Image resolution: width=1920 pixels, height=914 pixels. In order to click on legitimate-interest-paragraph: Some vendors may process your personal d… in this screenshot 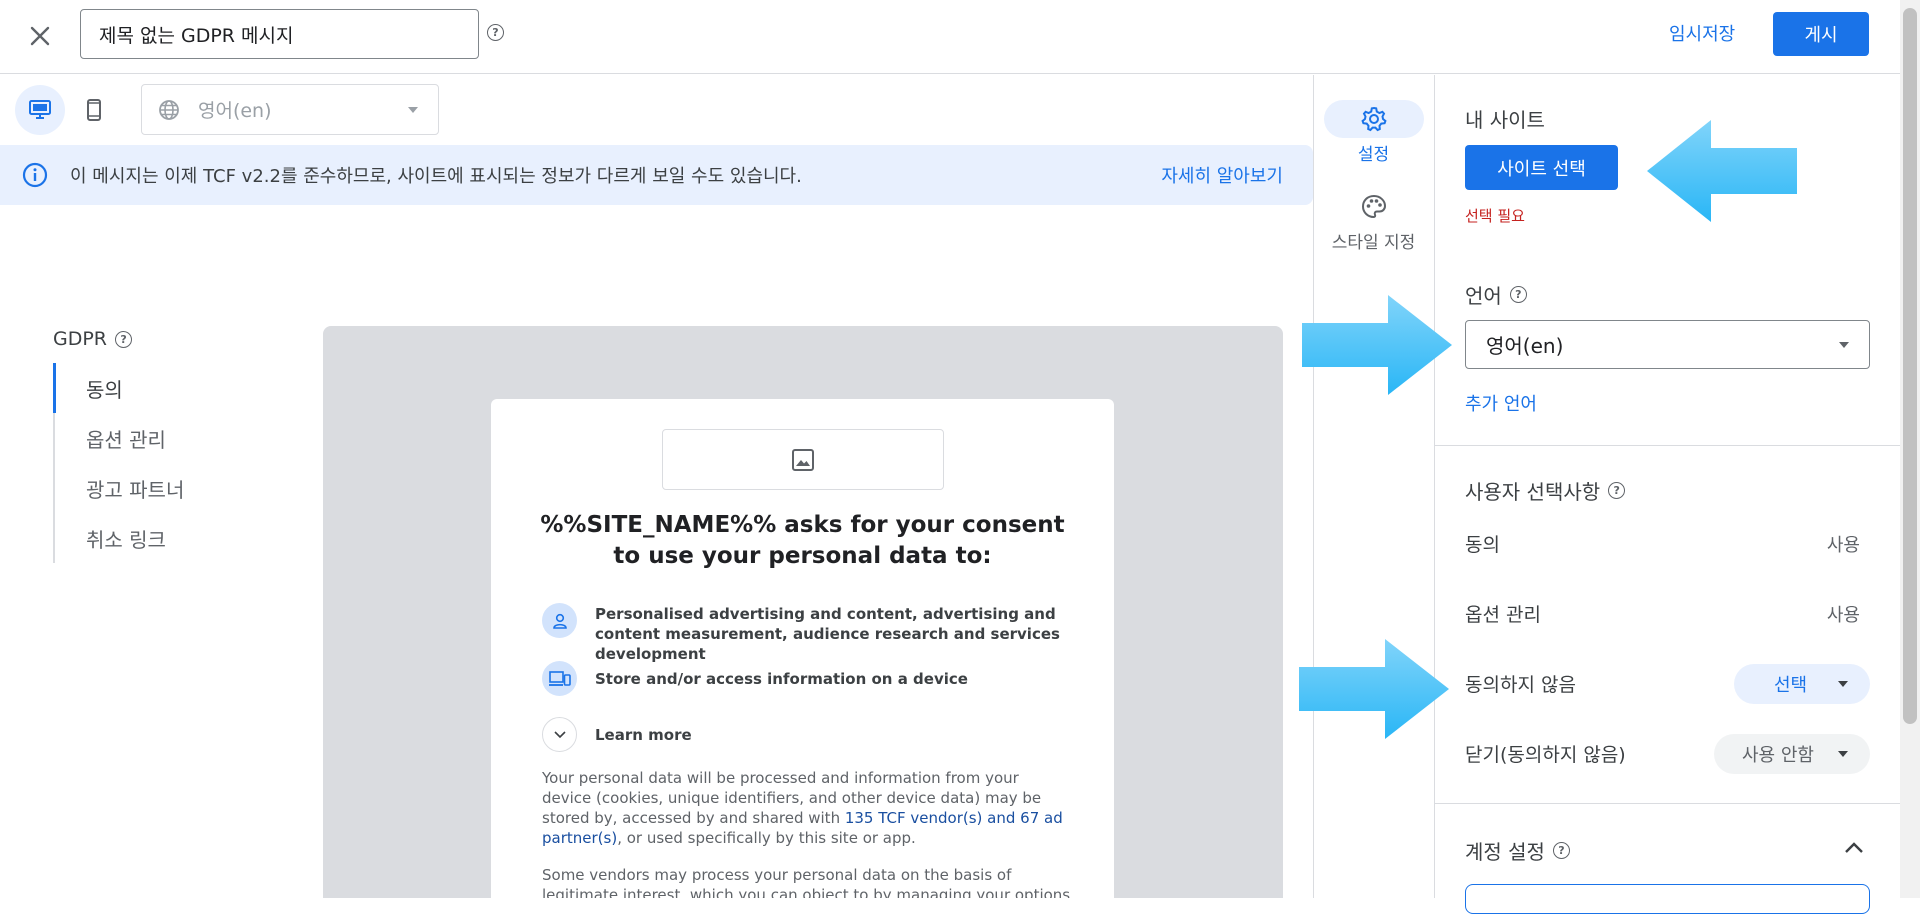, I will do `click(806, 882)`.